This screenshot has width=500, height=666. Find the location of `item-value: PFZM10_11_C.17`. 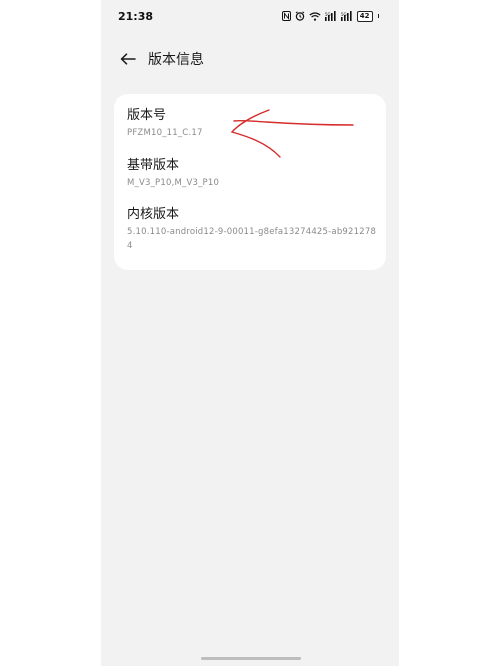

item-value: PFZM10_11_C.17 is located at coordinates (165, 133).